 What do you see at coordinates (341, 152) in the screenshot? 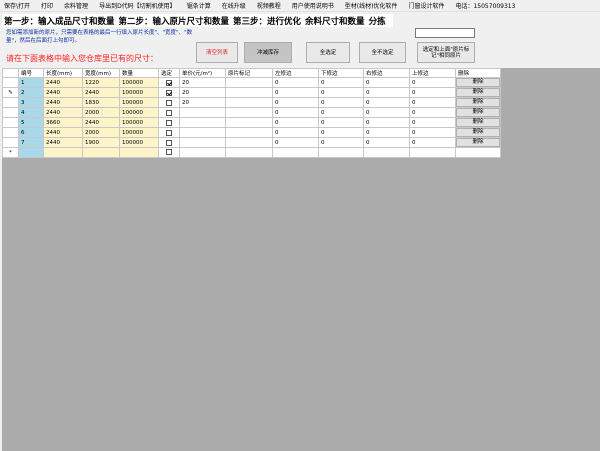
I see `cell-bottom` at bounding box center [341, 152].